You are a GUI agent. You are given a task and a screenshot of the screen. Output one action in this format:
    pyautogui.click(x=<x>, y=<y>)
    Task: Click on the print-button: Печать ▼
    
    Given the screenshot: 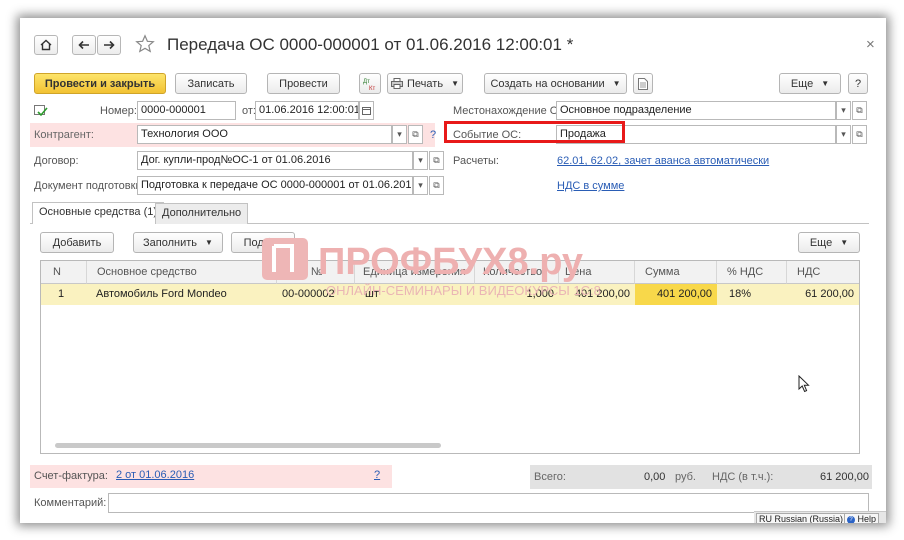 What is the action you would take?
    pyautogui.click(x=425, y=83)
    